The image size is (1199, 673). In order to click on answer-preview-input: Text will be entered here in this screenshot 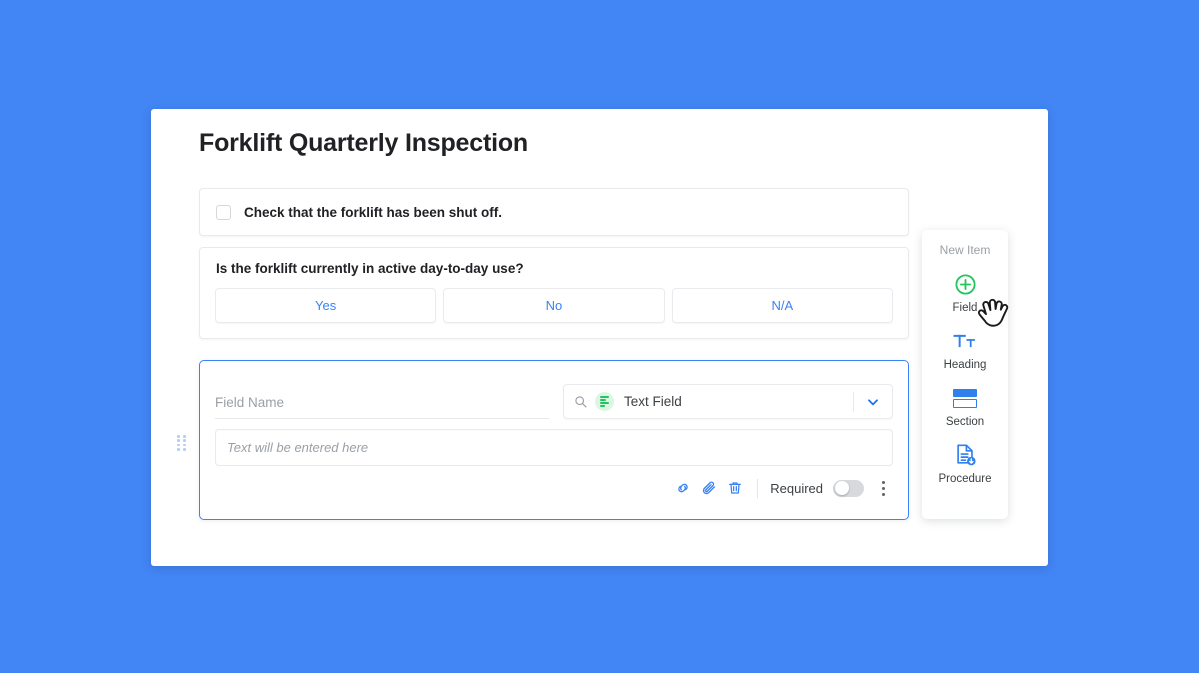, I will do `click(554, 447)`.